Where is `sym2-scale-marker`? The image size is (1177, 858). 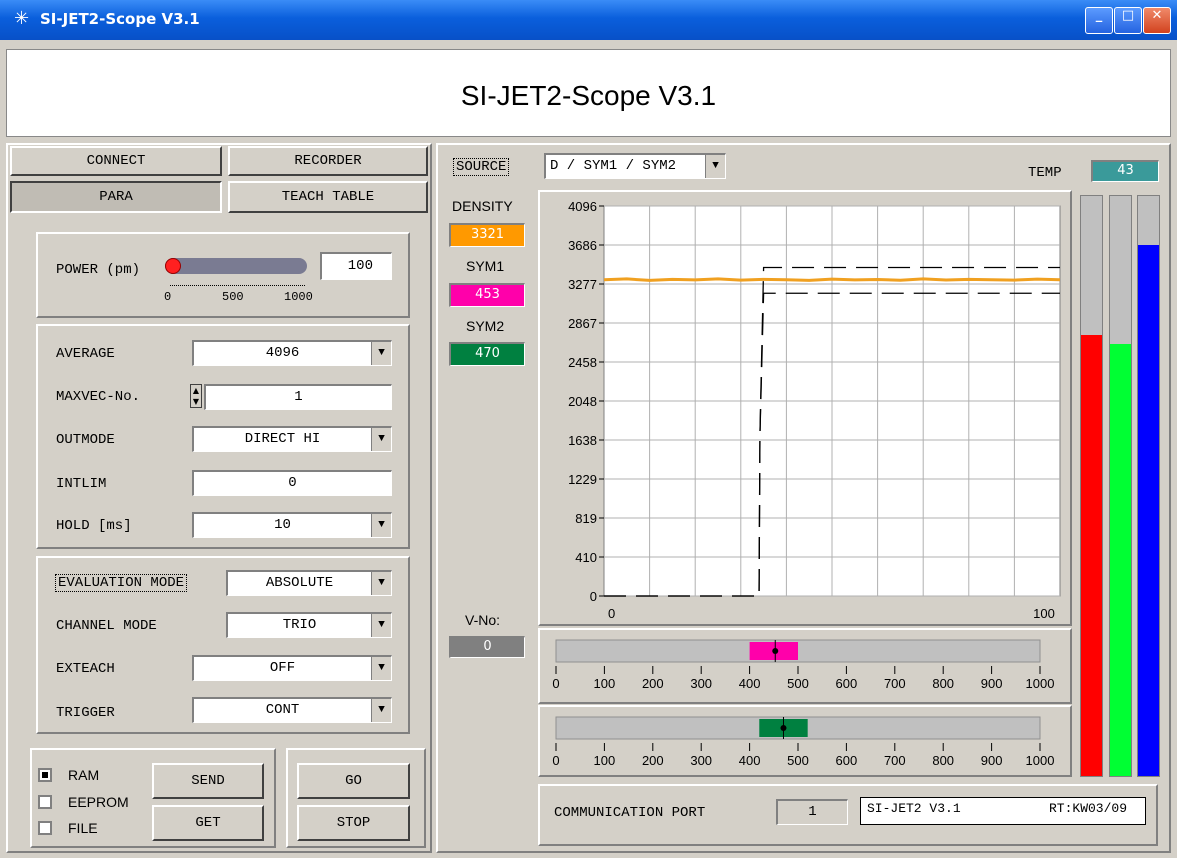 sym2-scale-marker is located at coordinates (783, 728).